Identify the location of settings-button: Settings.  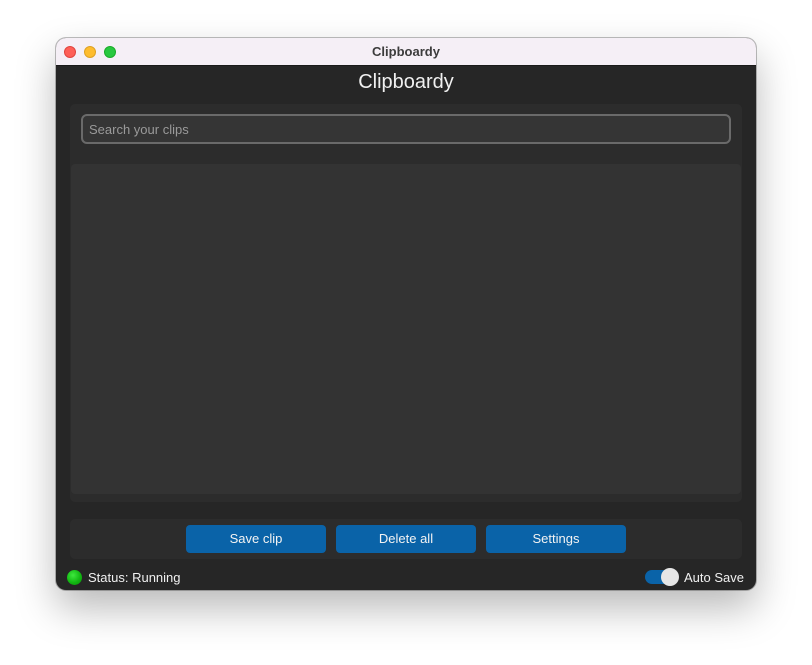
(556, 539).